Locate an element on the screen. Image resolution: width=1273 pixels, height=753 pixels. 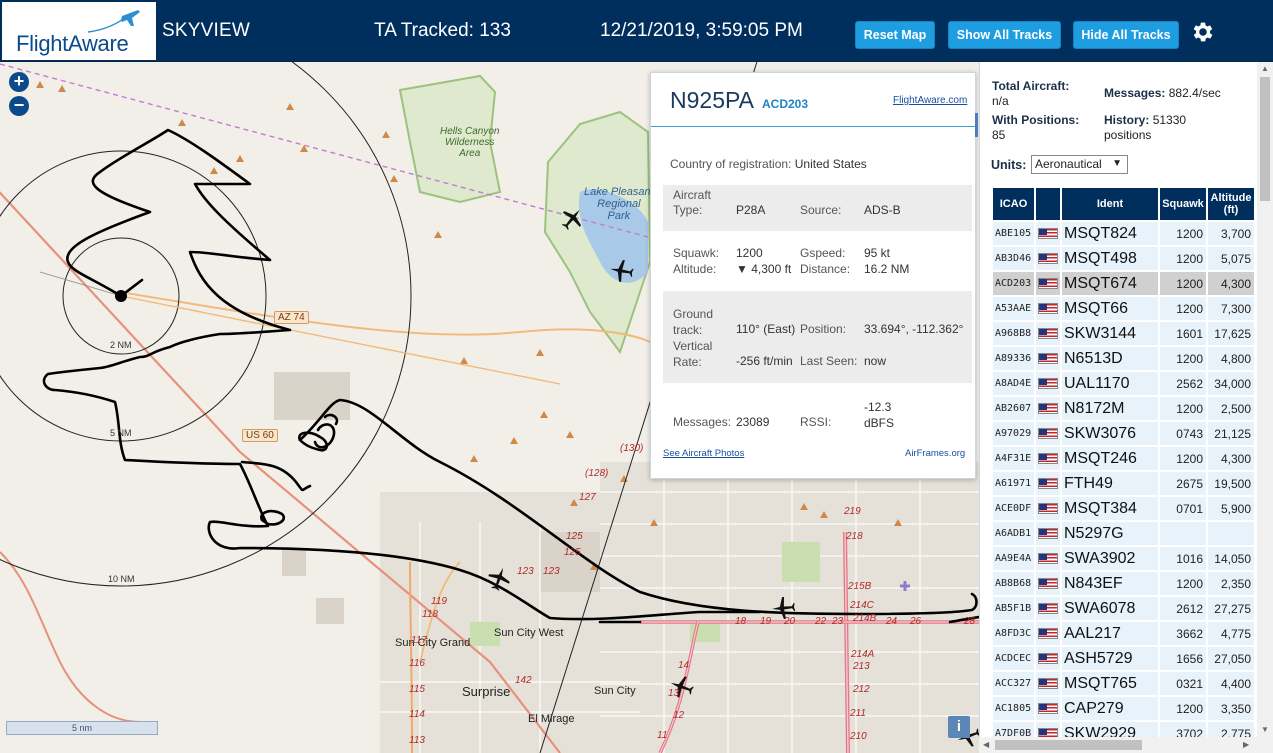
altitude-cell: 5,075 is located at coordinates (1231, 258).